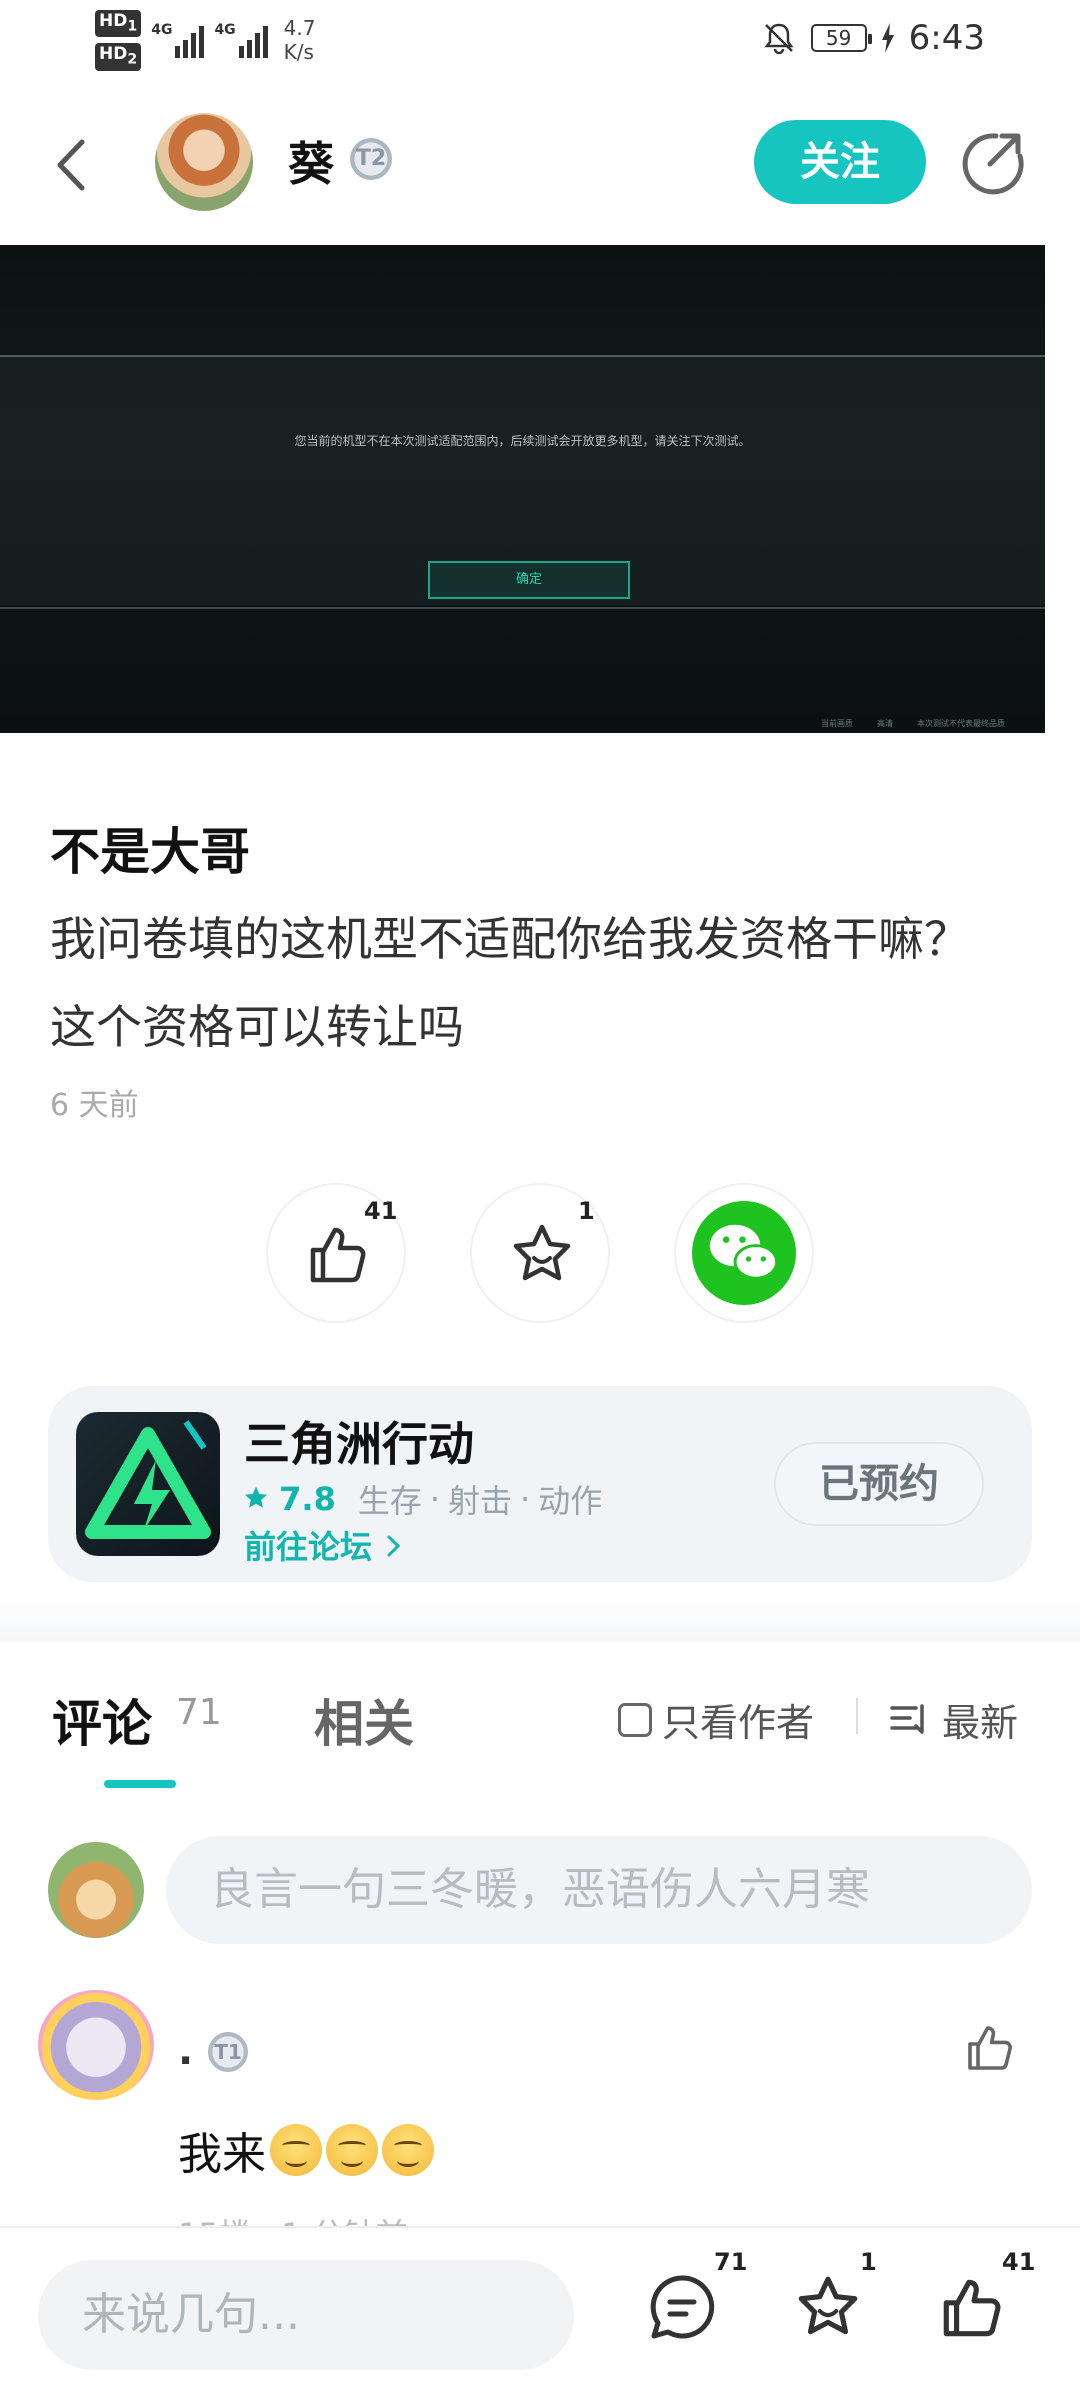  I want to click on author-avatar, so click(204, 162).